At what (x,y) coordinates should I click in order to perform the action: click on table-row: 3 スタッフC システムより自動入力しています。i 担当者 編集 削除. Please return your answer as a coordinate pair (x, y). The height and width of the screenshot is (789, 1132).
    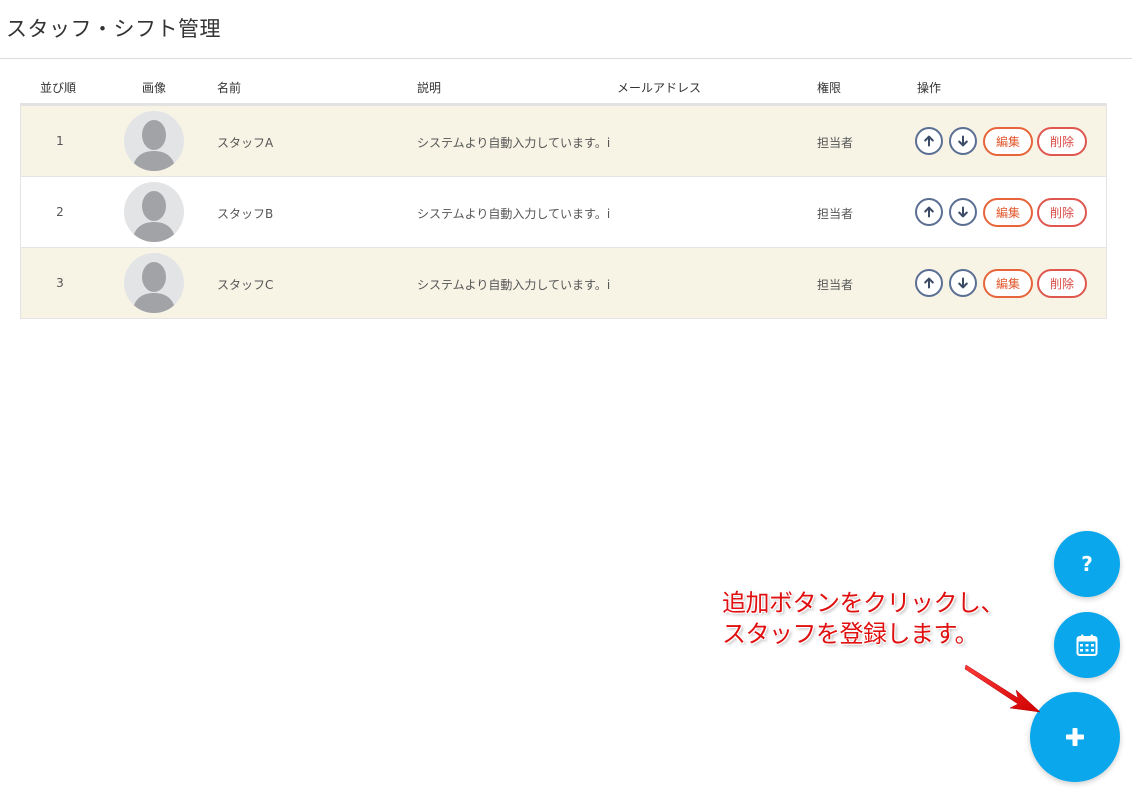
    Looking at the image, I should click on (563, 283).